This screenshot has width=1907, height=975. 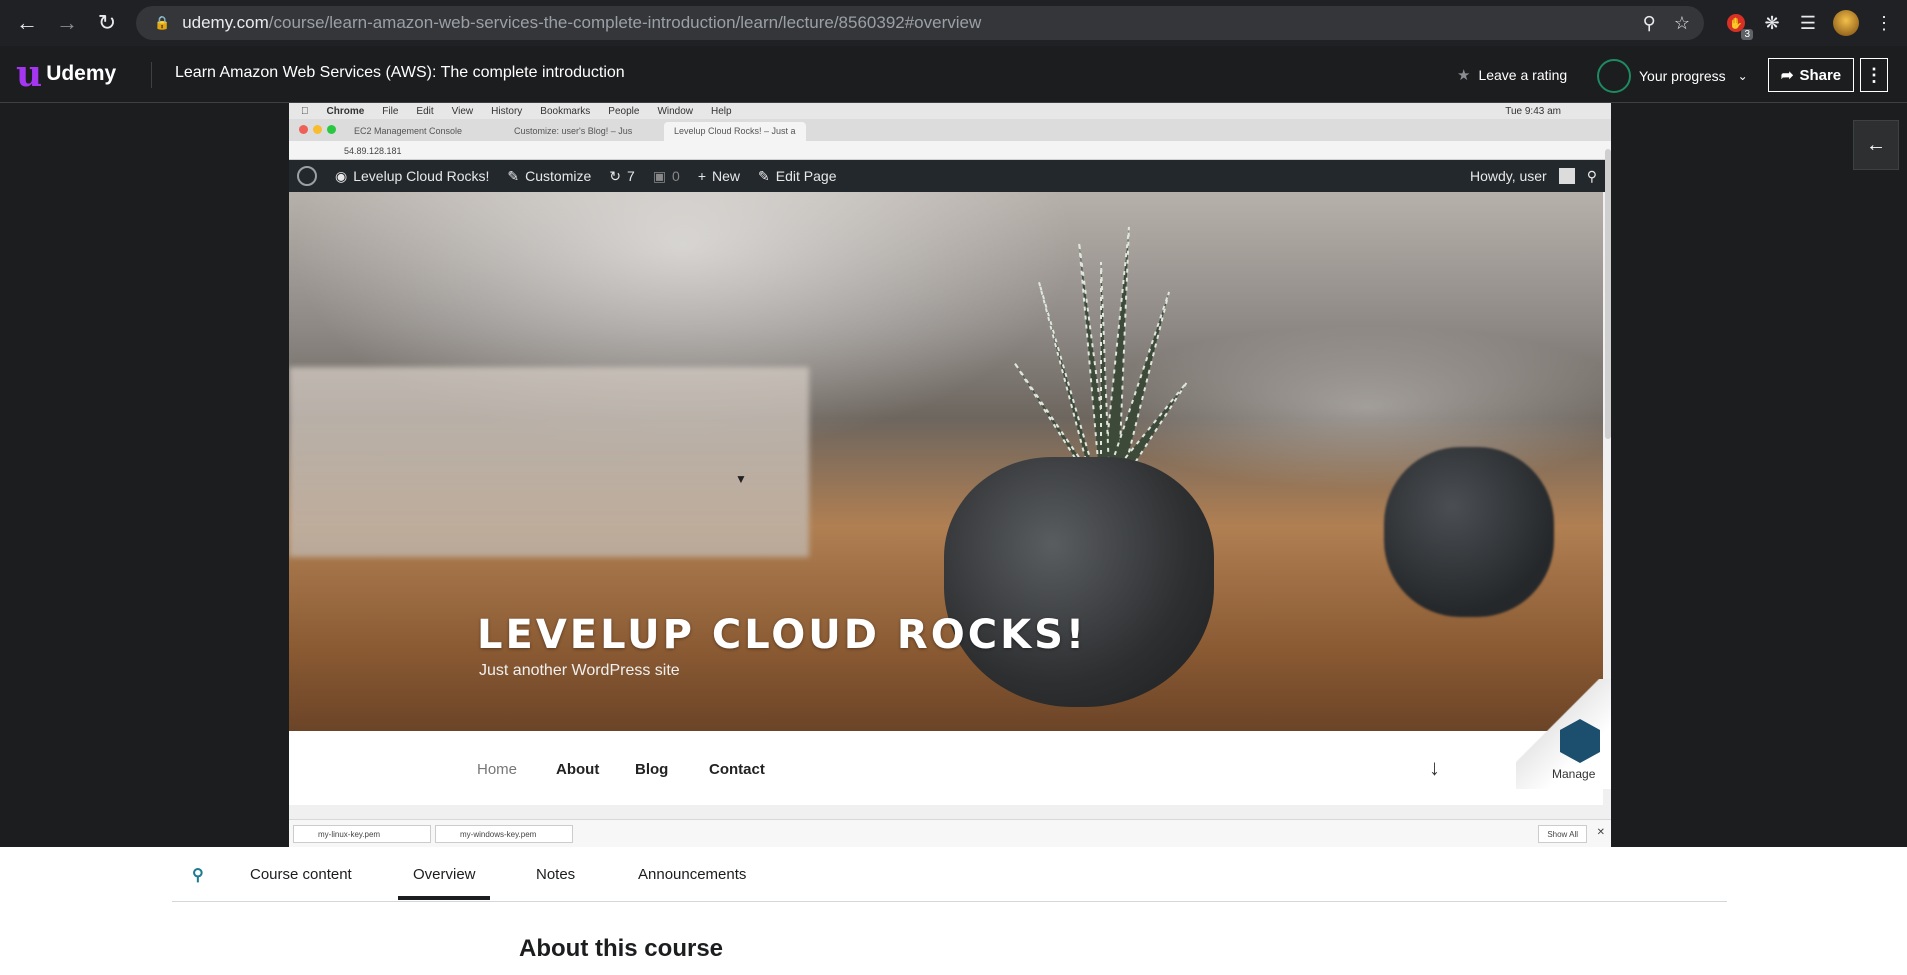 I want to click on chevron-down-icon: ⌄, so click(x=1742, y=76).